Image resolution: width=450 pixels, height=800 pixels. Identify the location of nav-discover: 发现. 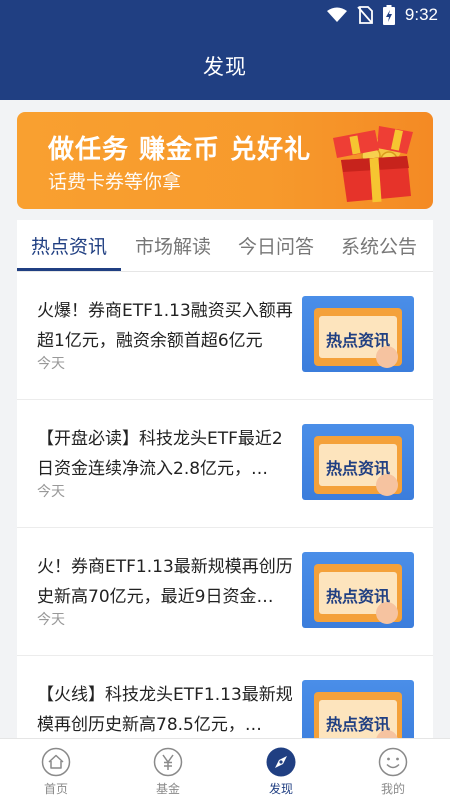
(281, 769).